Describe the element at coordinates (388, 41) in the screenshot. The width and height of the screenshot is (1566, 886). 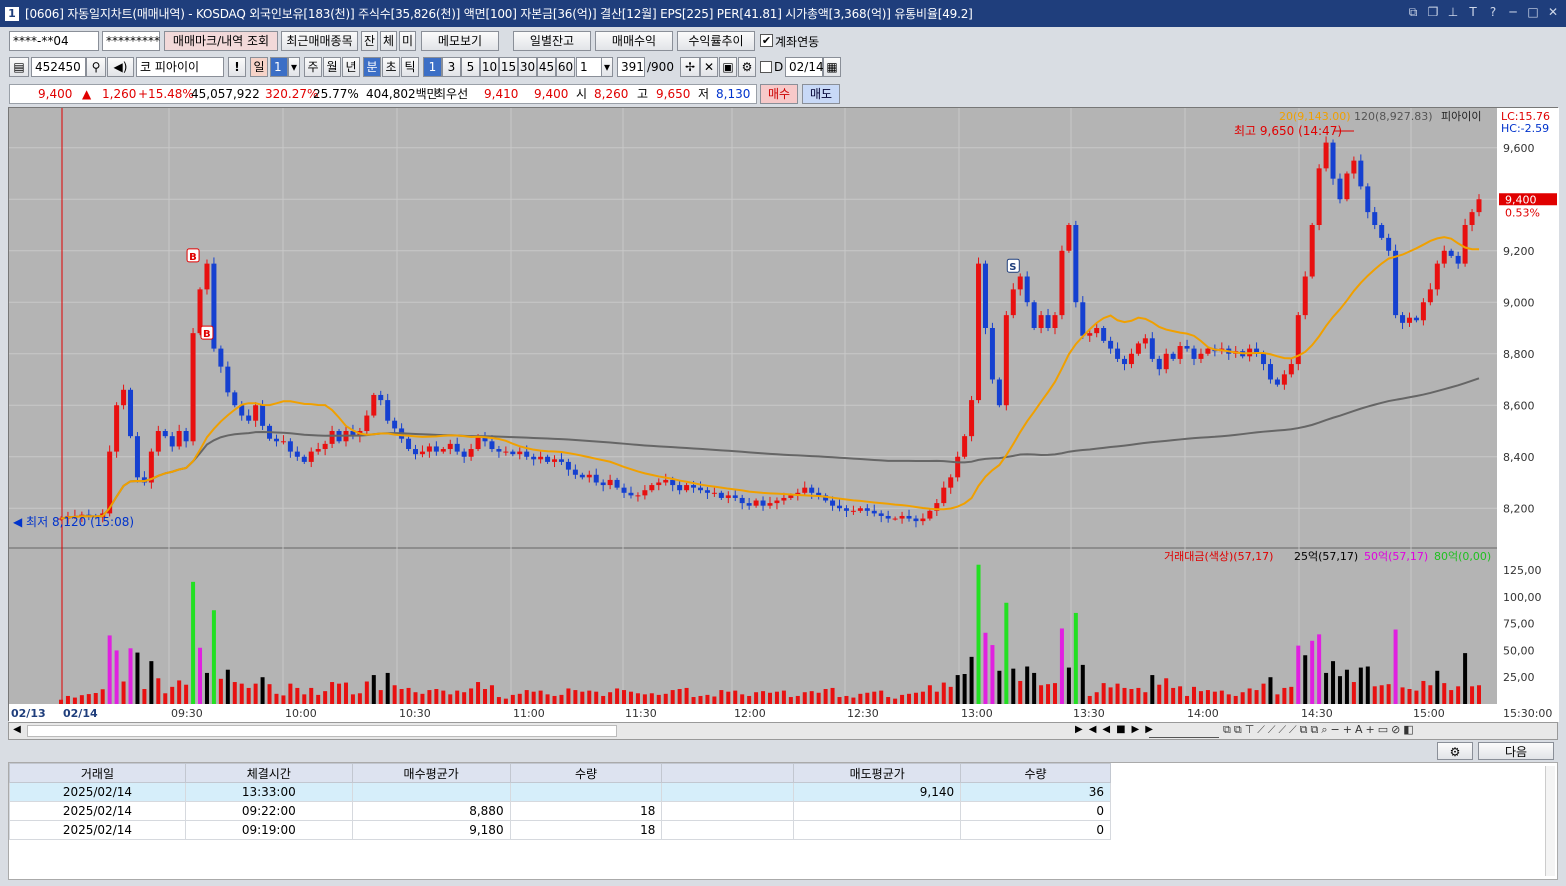
I see `executed-button: 체` at that location.